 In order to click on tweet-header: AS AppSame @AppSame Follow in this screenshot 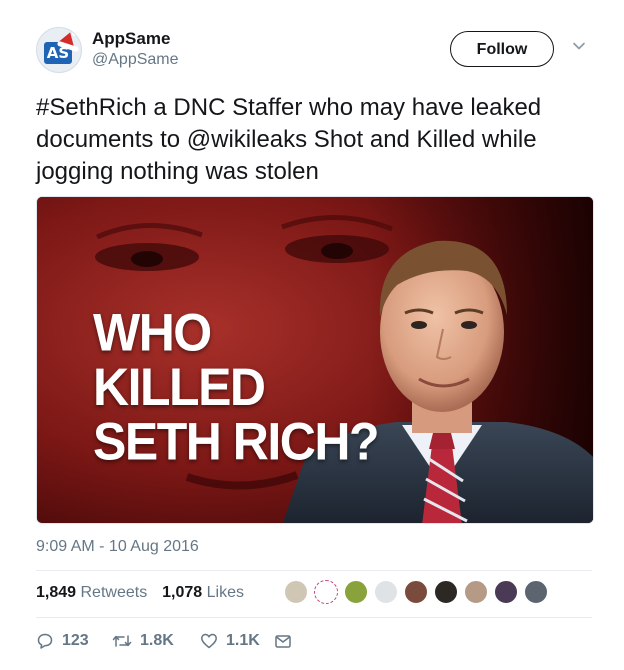, I will do `click(316, 53)`.